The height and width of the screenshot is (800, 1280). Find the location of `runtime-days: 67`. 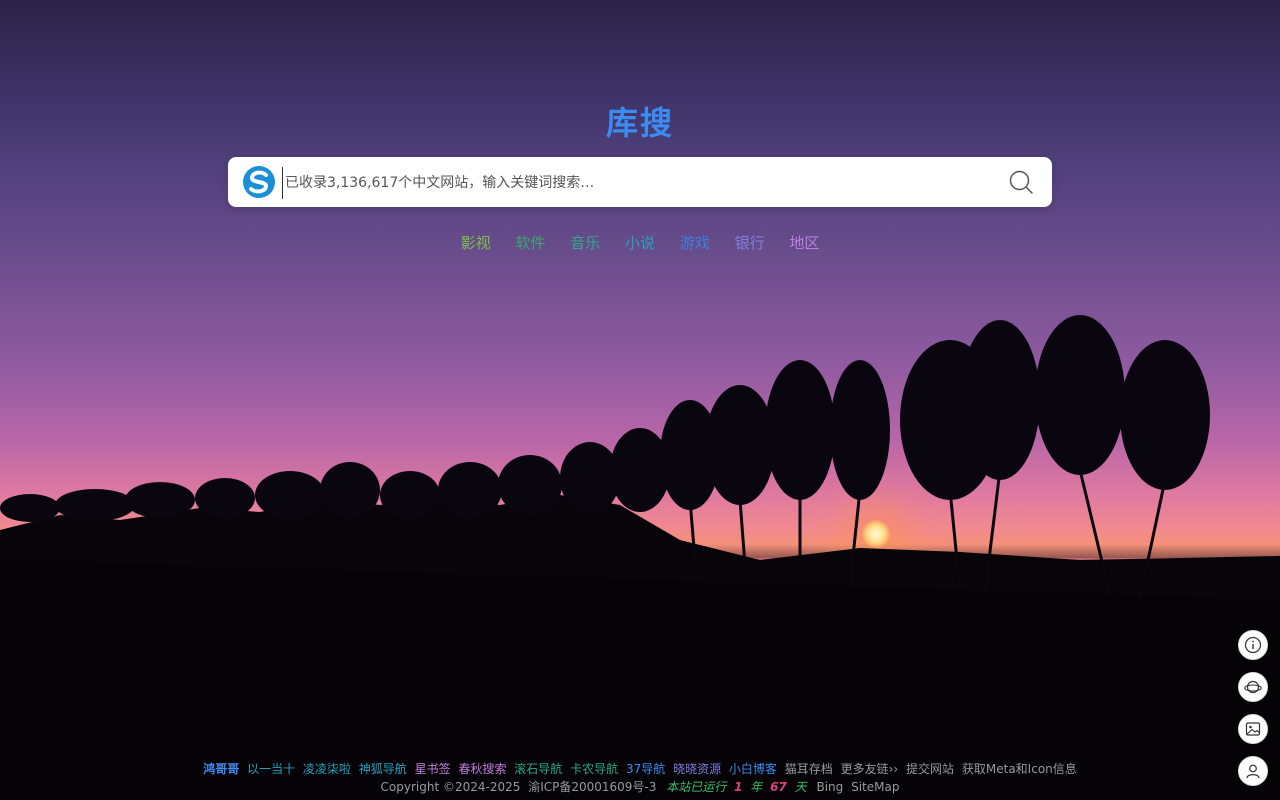

runtime-days: 67 is located at coordinates (778, 787).